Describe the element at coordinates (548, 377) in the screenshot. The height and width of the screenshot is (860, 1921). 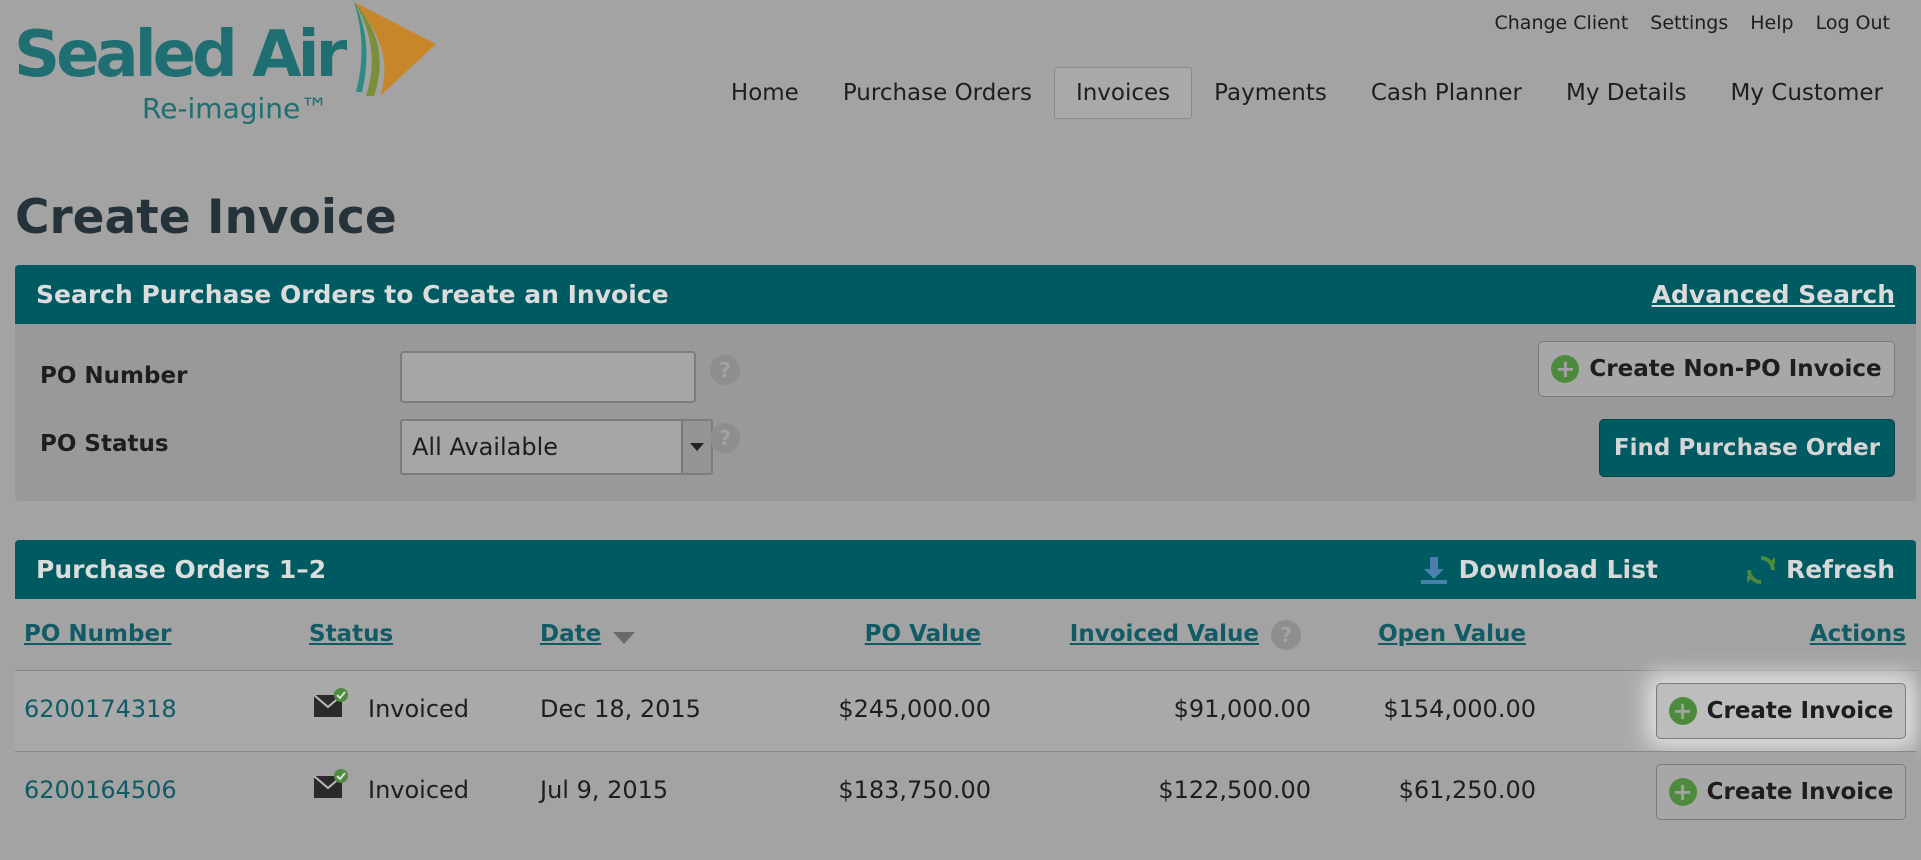
I see `po-number-input` at that location.